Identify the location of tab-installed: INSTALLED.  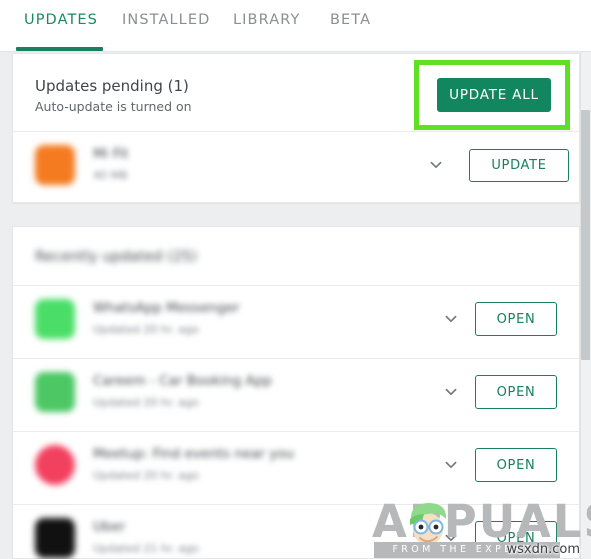
(166, 20).